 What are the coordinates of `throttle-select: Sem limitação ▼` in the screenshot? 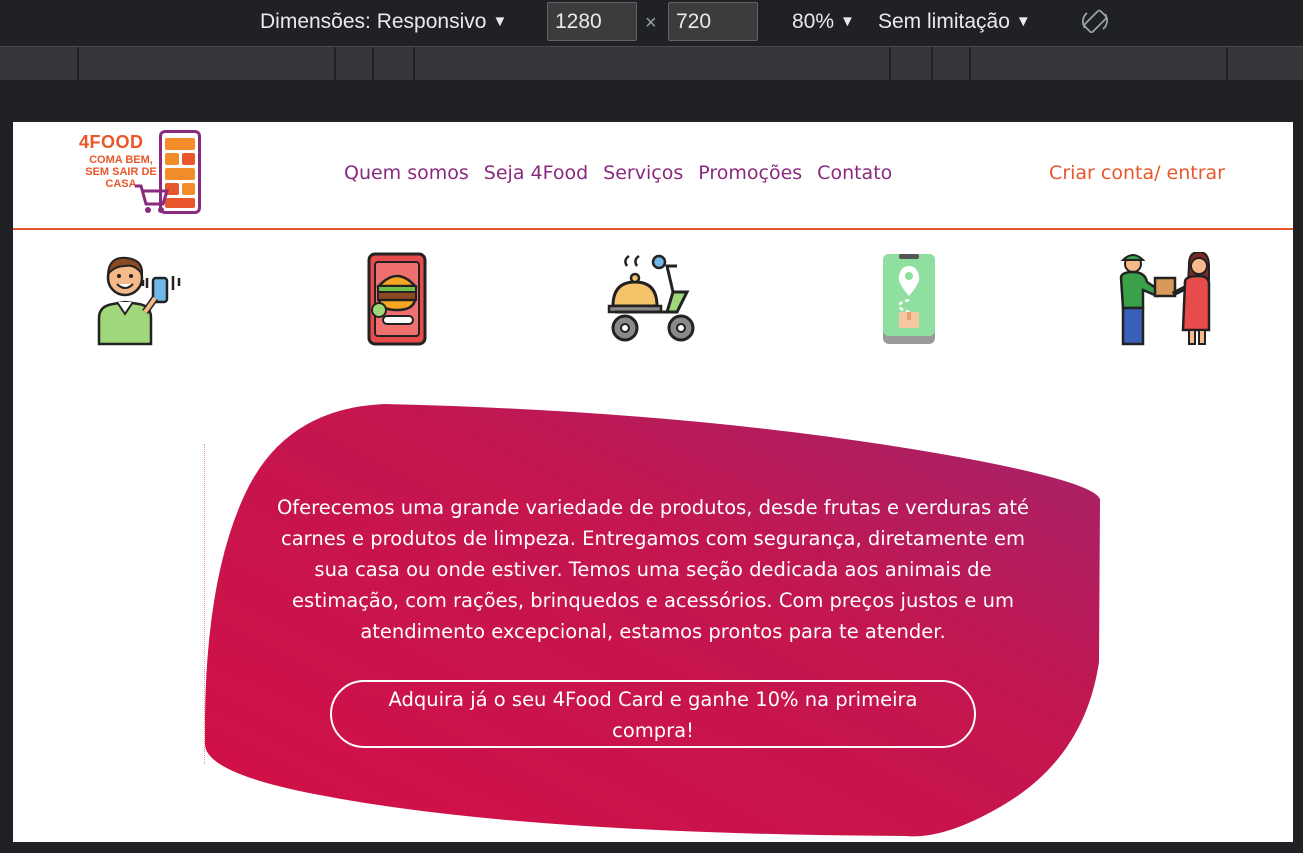 It's located at (954, 22).